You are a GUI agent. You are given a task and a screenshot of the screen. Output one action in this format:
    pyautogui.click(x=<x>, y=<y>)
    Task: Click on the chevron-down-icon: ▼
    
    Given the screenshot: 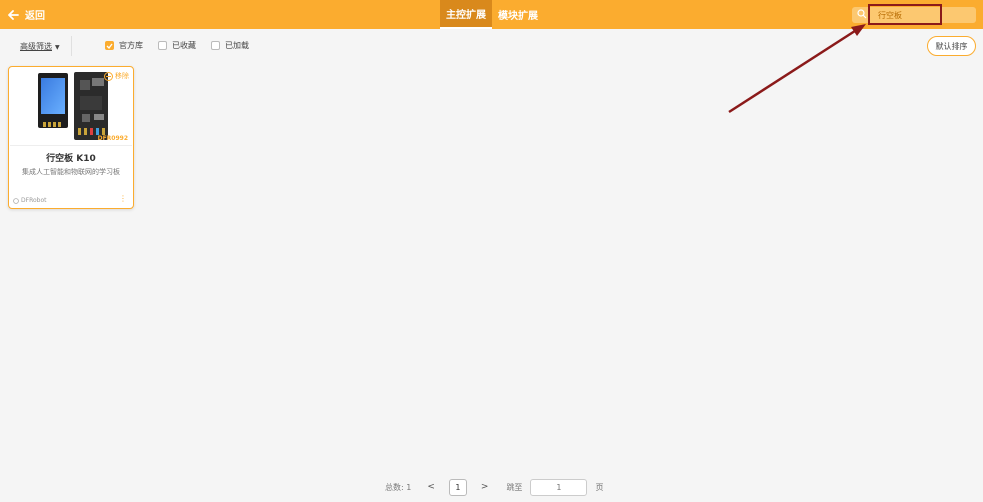 What is the action you would take?
    pyautogui.click(x=57, y=47)
    